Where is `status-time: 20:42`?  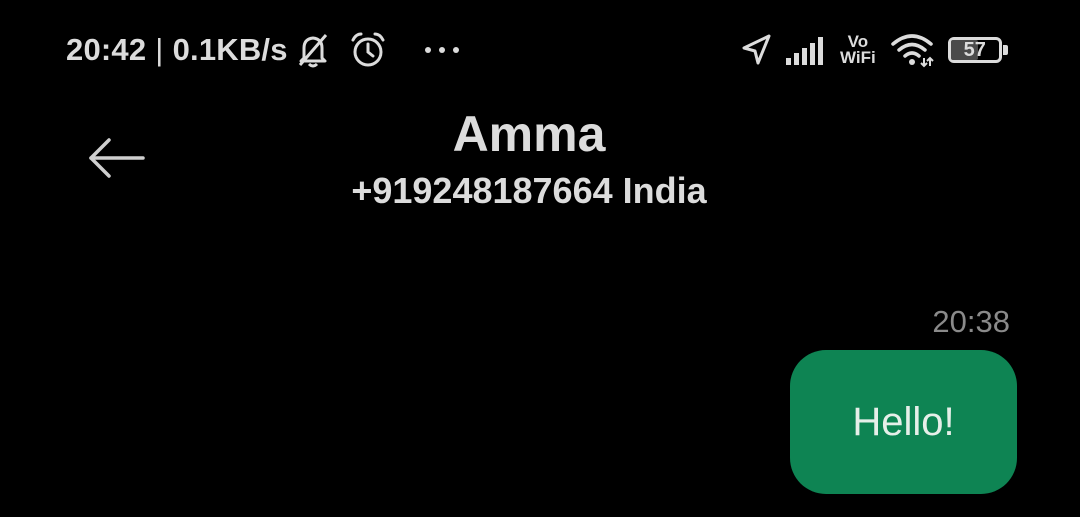 status-time: 20:42 is located at coordinates (106, 49).